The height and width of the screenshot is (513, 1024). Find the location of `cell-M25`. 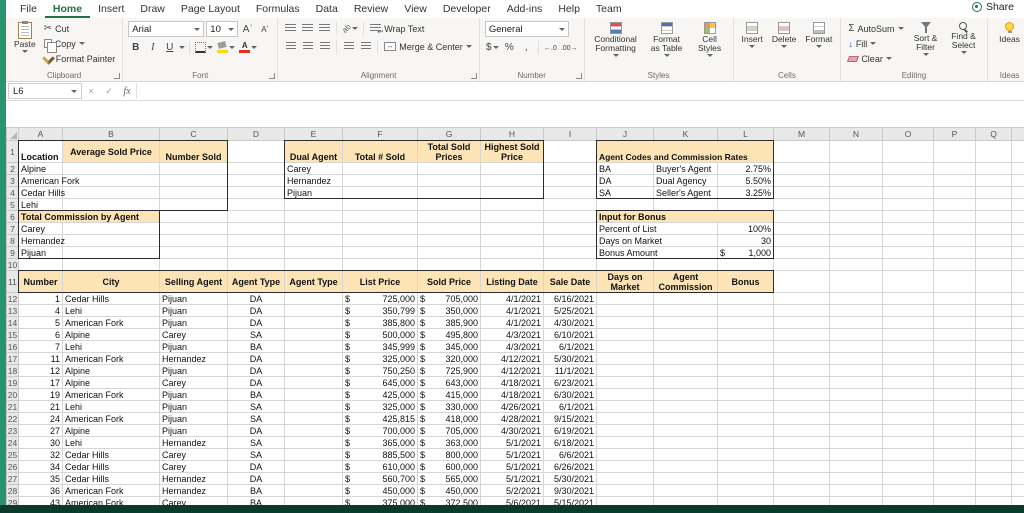

cell-M25 is located at coordinates (801, 454).